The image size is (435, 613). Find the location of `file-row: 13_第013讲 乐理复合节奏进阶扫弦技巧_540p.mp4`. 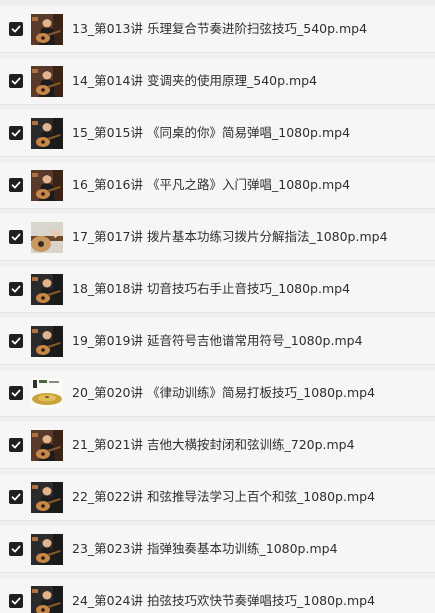

file-row: 13_第013讲 乐理复合节奏进阶扫弦技巧_540p.mp4 is located at coordinates (217, 29).